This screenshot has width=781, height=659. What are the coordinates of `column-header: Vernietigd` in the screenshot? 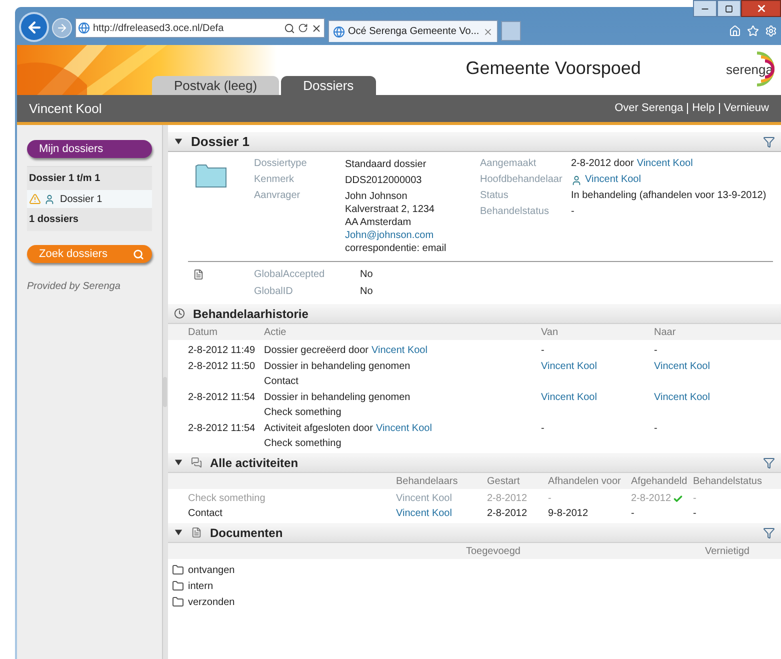 It's located at (727, 551).